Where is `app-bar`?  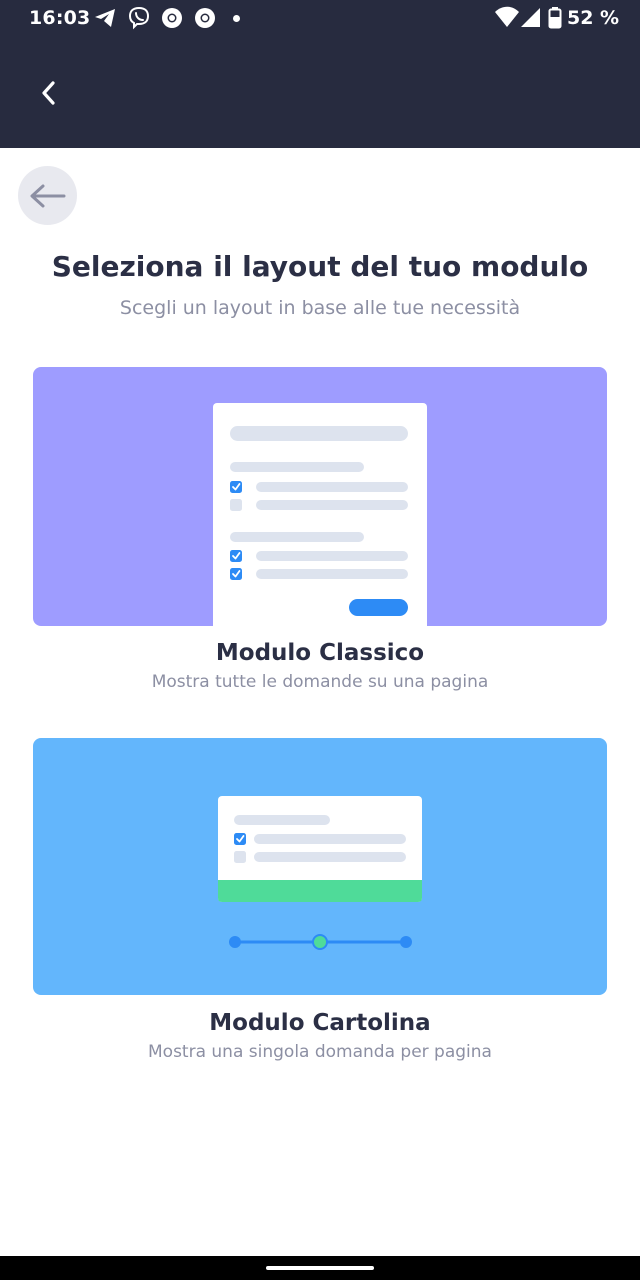 app-bar is located at coordinates (320, 92).